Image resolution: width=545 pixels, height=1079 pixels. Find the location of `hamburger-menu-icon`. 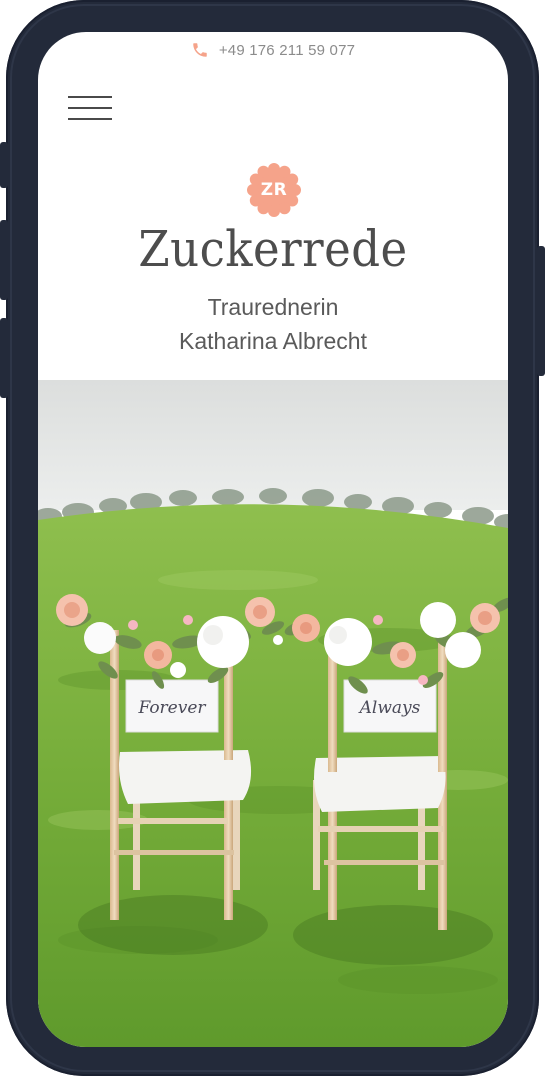

hamburger-menu-icon is located at coordinates (90, 109).